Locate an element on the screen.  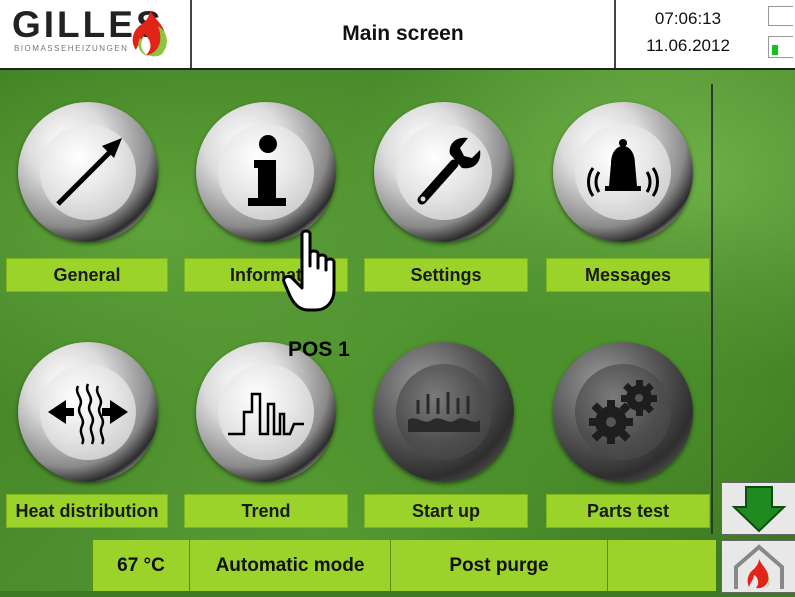
start-up-icon is located at coordinates (444, 412).